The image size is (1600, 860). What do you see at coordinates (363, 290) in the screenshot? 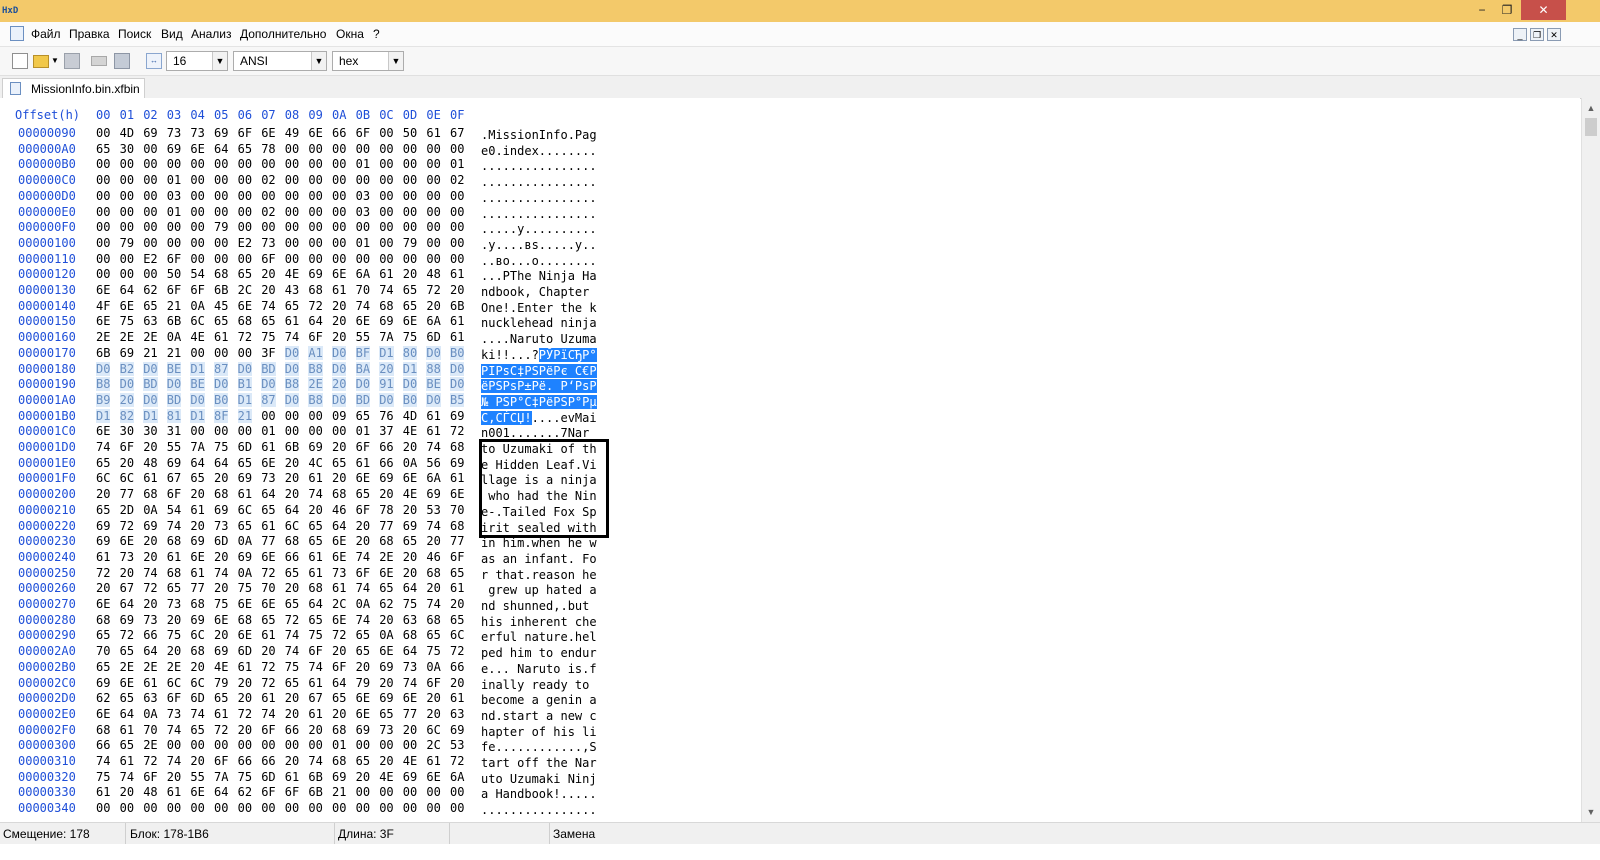
I see `hex-byte: 70` at bounding box center [363, 290].